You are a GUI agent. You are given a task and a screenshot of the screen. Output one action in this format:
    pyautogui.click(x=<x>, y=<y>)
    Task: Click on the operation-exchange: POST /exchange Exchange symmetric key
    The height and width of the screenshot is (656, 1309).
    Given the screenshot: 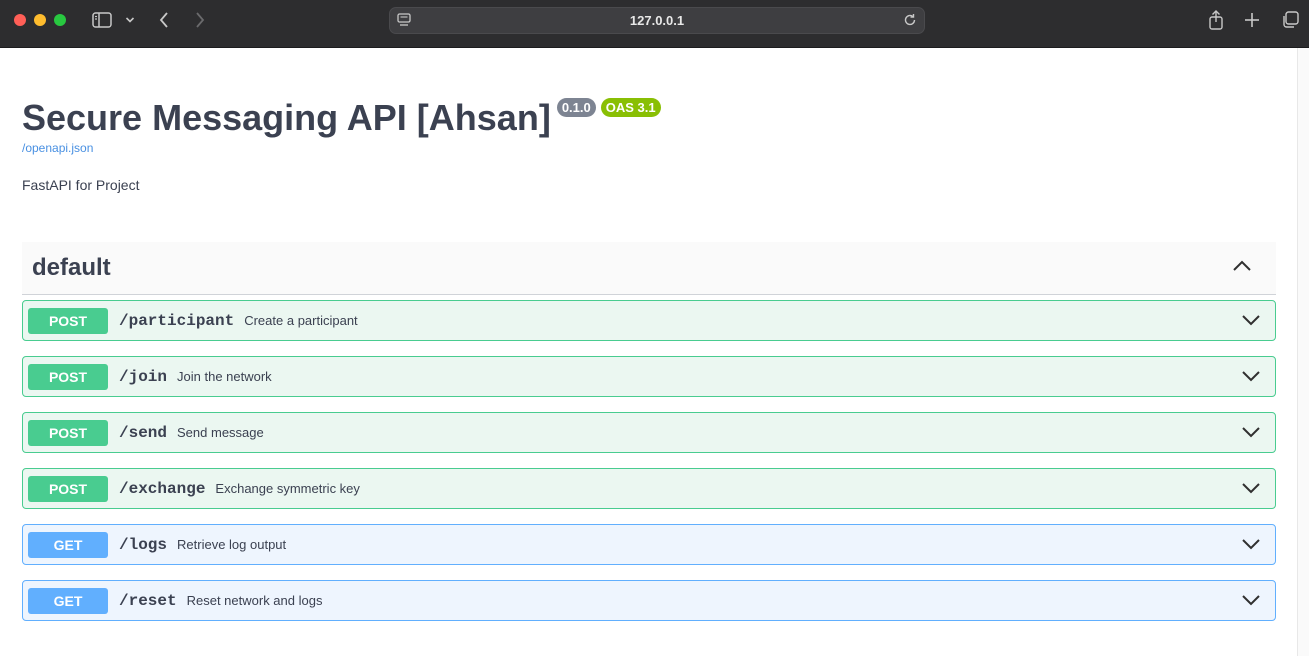 What is the action you would take?
    pyautogui.click(x=649, y=488)
    